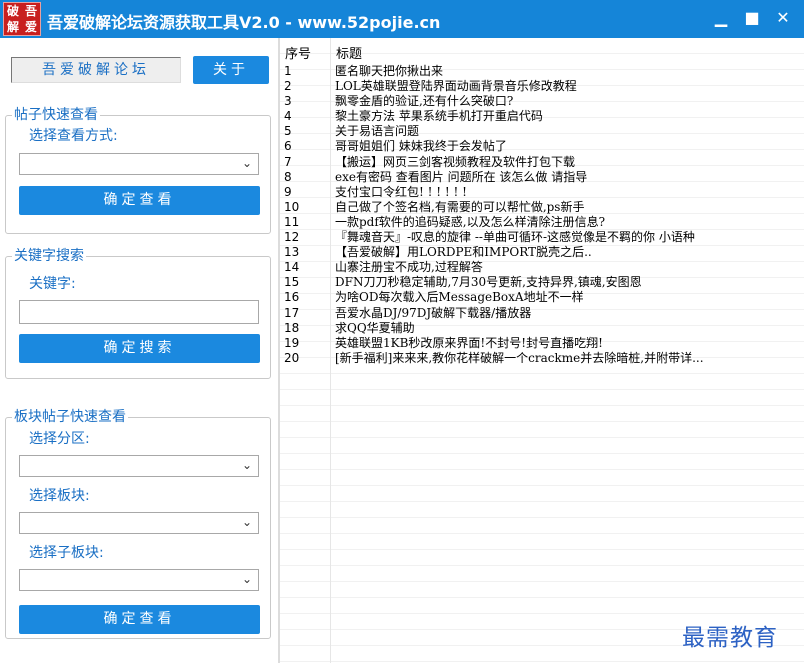 Image resolution: width=804 pixels, height=663 pixels. Describe the element at coordinates (288, 191) in the screenshot. I see `row-number: 9` at that location.